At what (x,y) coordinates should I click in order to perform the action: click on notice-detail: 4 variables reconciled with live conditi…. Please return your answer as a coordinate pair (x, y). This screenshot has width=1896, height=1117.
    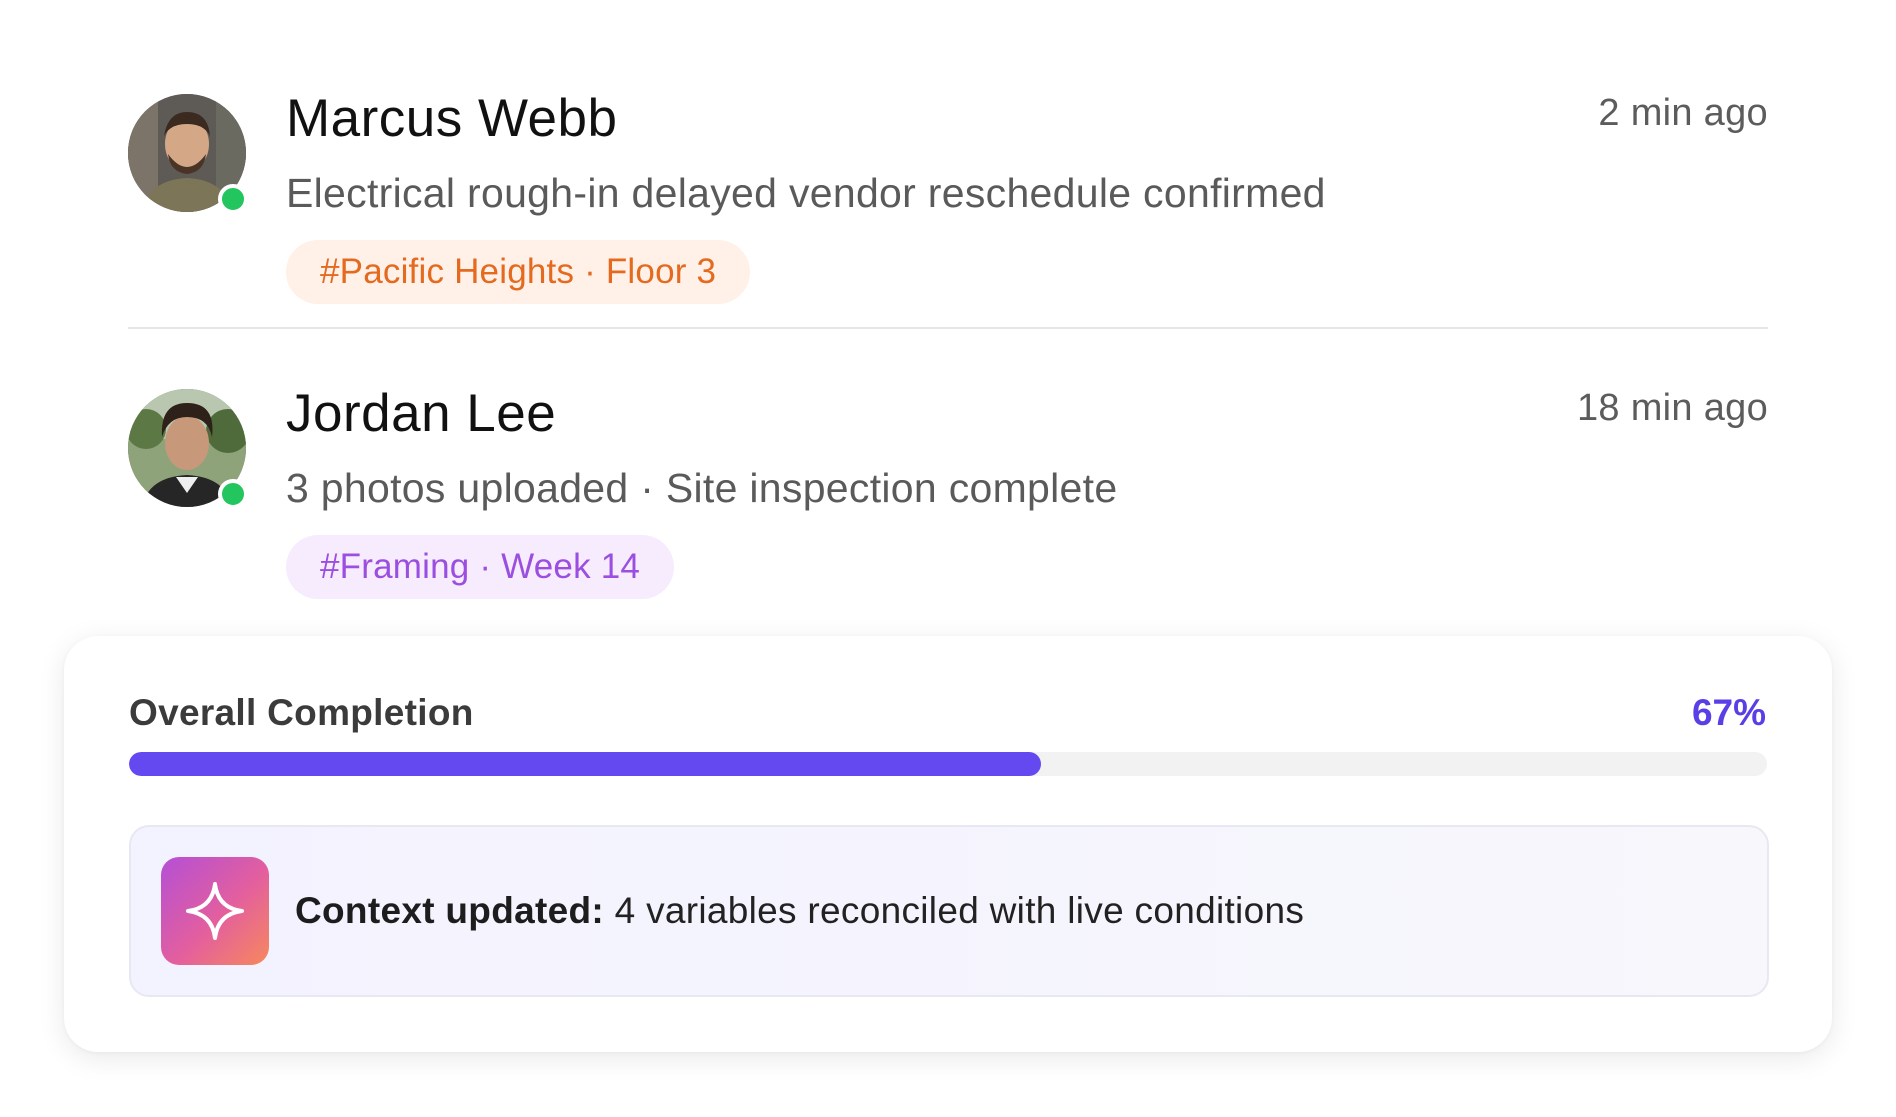
    Looking at the image, I should click on (959, 910).